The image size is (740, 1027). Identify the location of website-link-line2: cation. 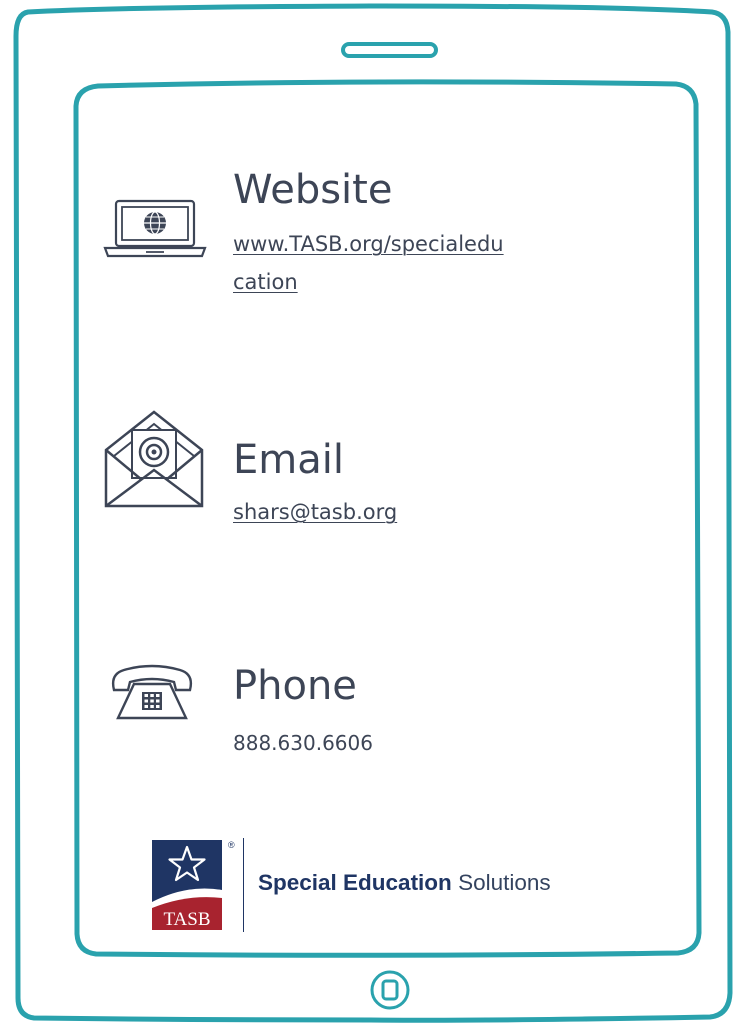
(265, 282).